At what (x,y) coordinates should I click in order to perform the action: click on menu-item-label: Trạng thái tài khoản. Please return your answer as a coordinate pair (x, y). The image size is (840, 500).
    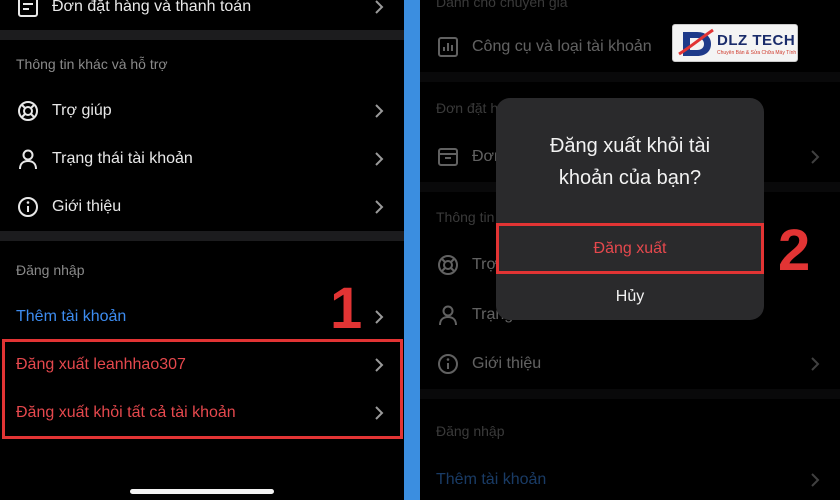
    Looking at the image, I should click on (122, 158).